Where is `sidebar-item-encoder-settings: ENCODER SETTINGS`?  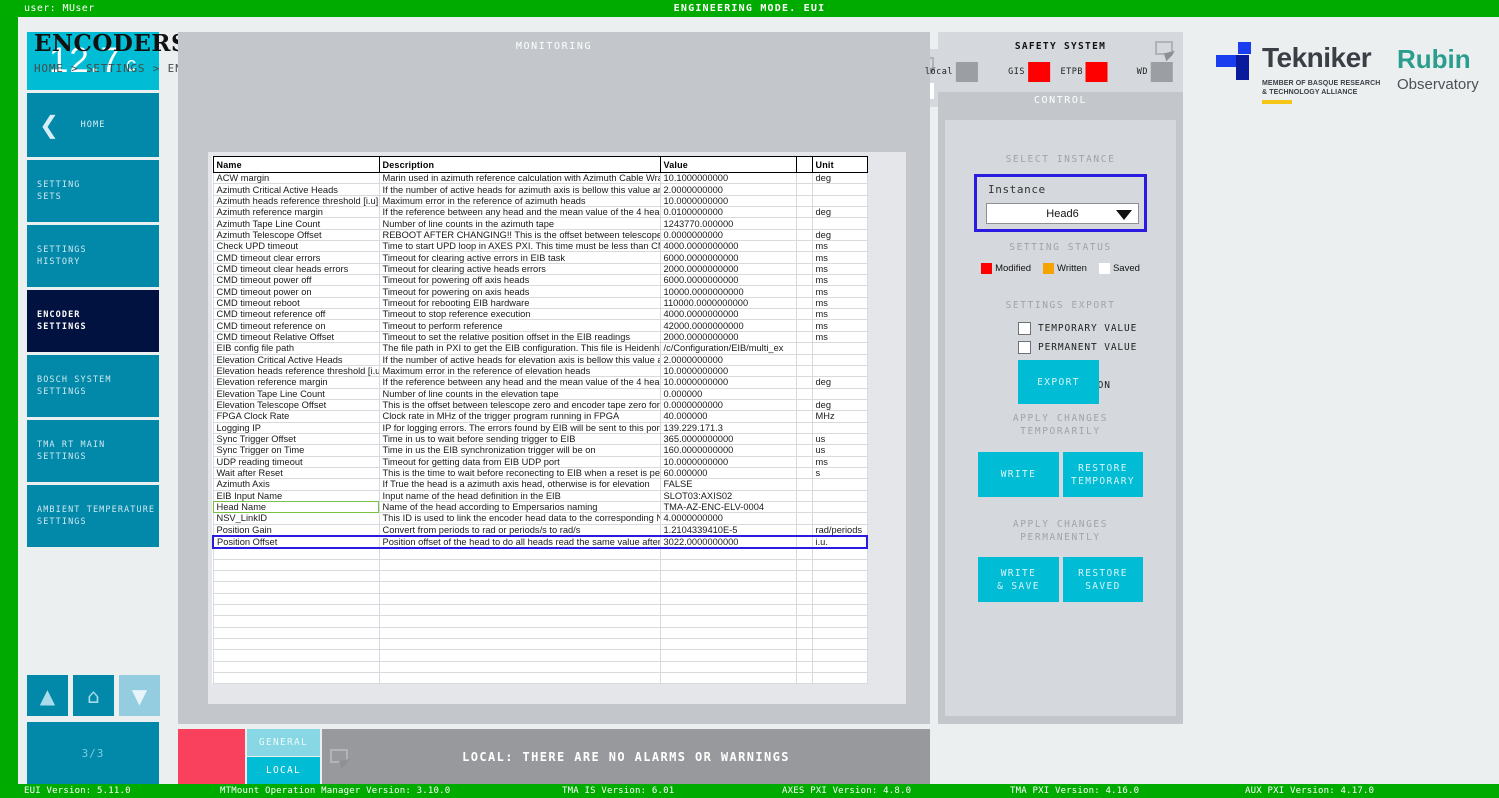
sidebar-item-encoder-settings: ENCODER SETTINGS is located at coordinates (93, 321).